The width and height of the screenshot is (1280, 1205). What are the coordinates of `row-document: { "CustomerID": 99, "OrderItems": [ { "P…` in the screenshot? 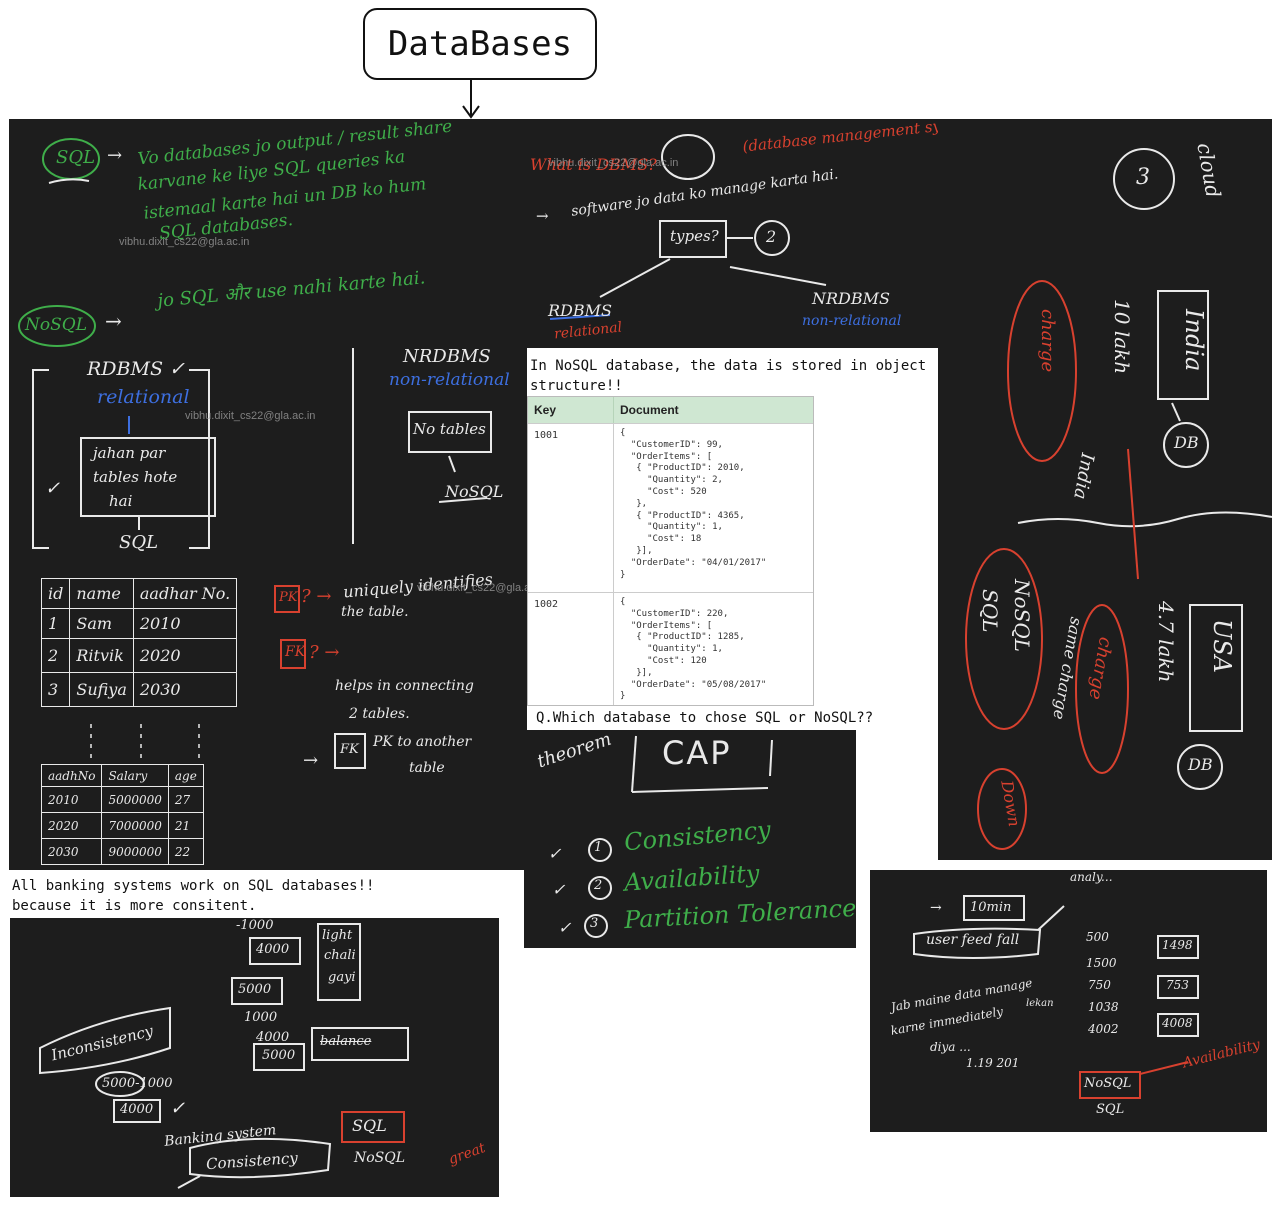 It's located at (693, 504).